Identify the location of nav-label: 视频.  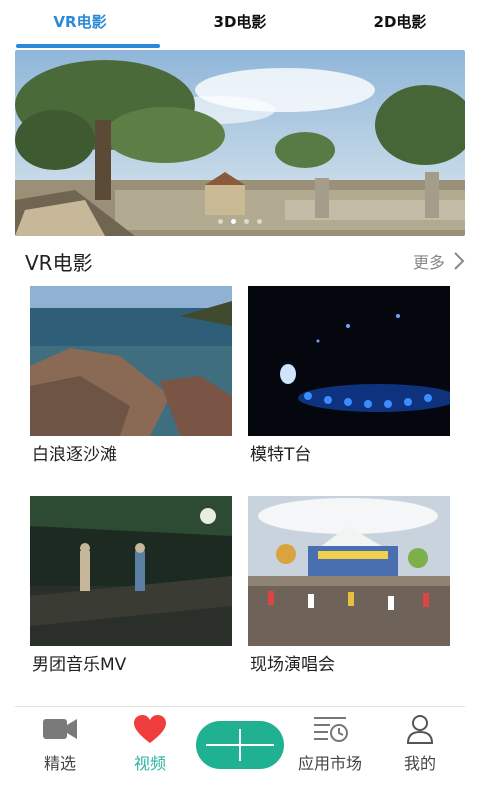
(149, 763).